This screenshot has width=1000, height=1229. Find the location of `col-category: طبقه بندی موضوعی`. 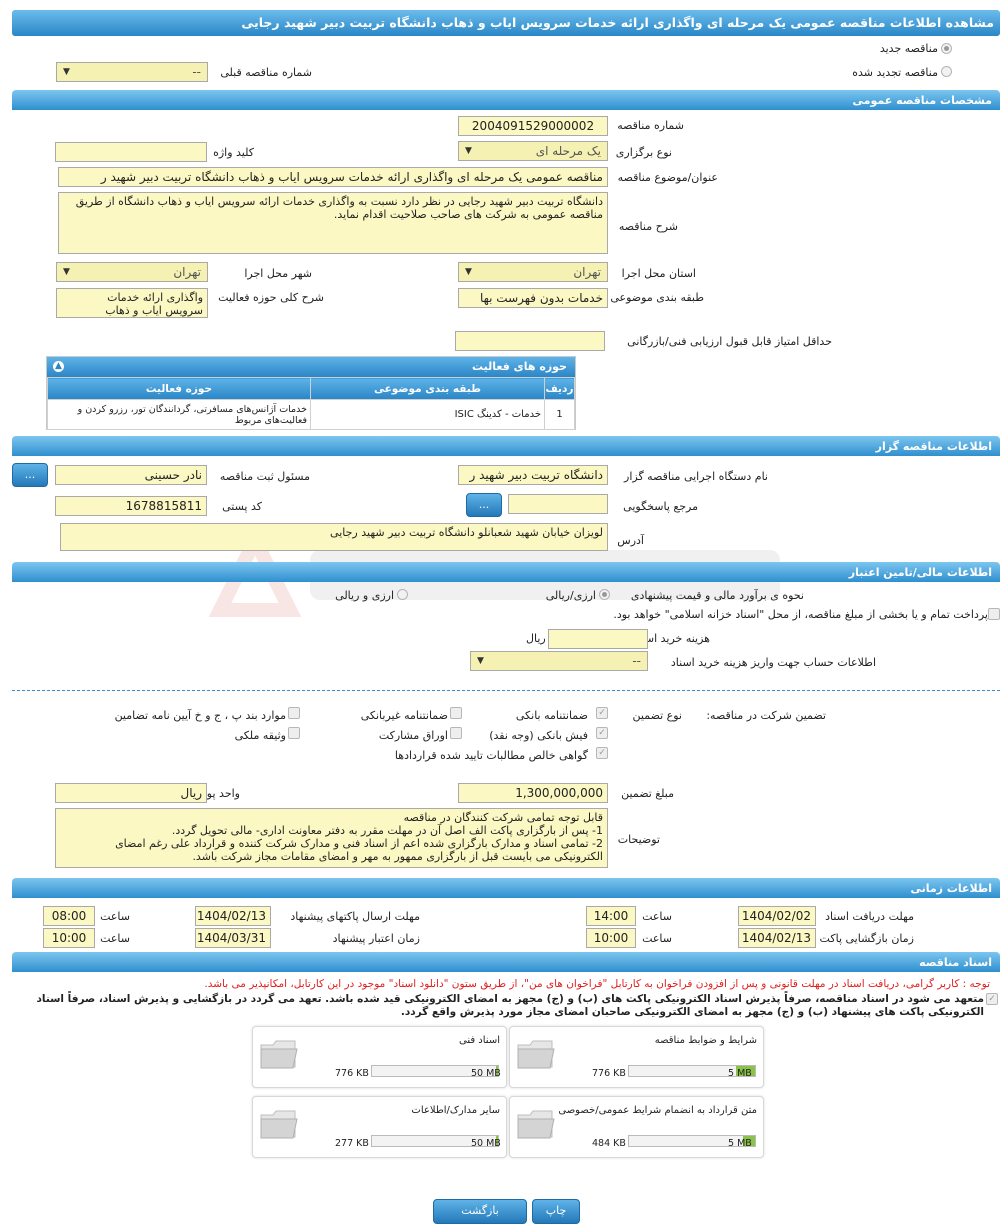

col-category: طبقه بندی موضوعی is located at coordinates (427, 388).